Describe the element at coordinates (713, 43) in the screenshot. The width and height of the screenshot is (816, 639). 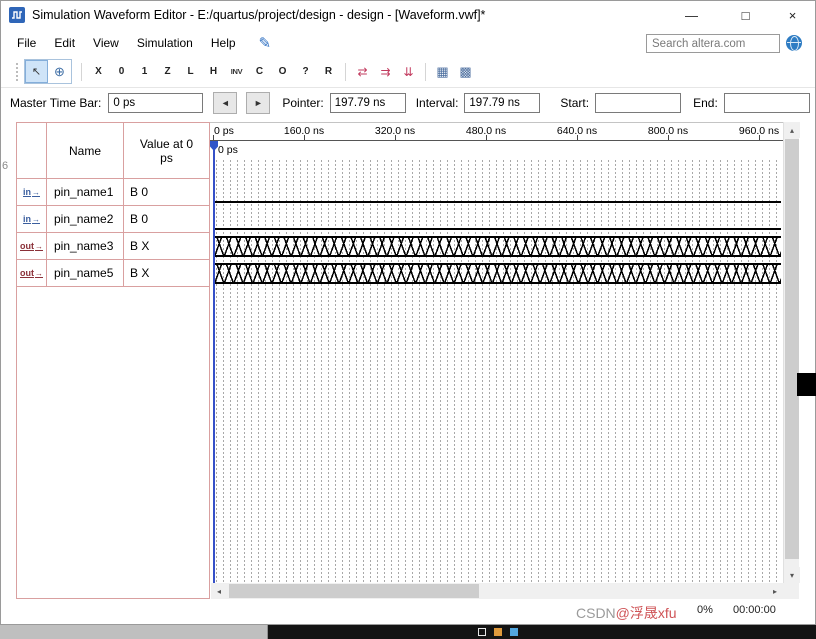
I see `search-input` at that location.